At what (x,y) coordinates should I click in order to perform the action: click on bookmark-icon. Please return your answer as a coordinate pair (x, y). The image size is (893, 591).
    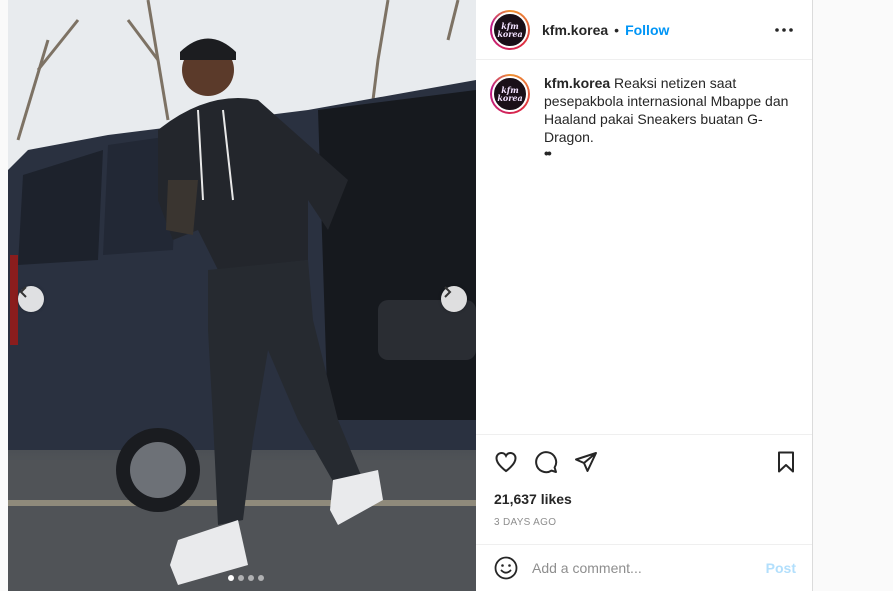
    Looking at the image, I should click on (786, 462).